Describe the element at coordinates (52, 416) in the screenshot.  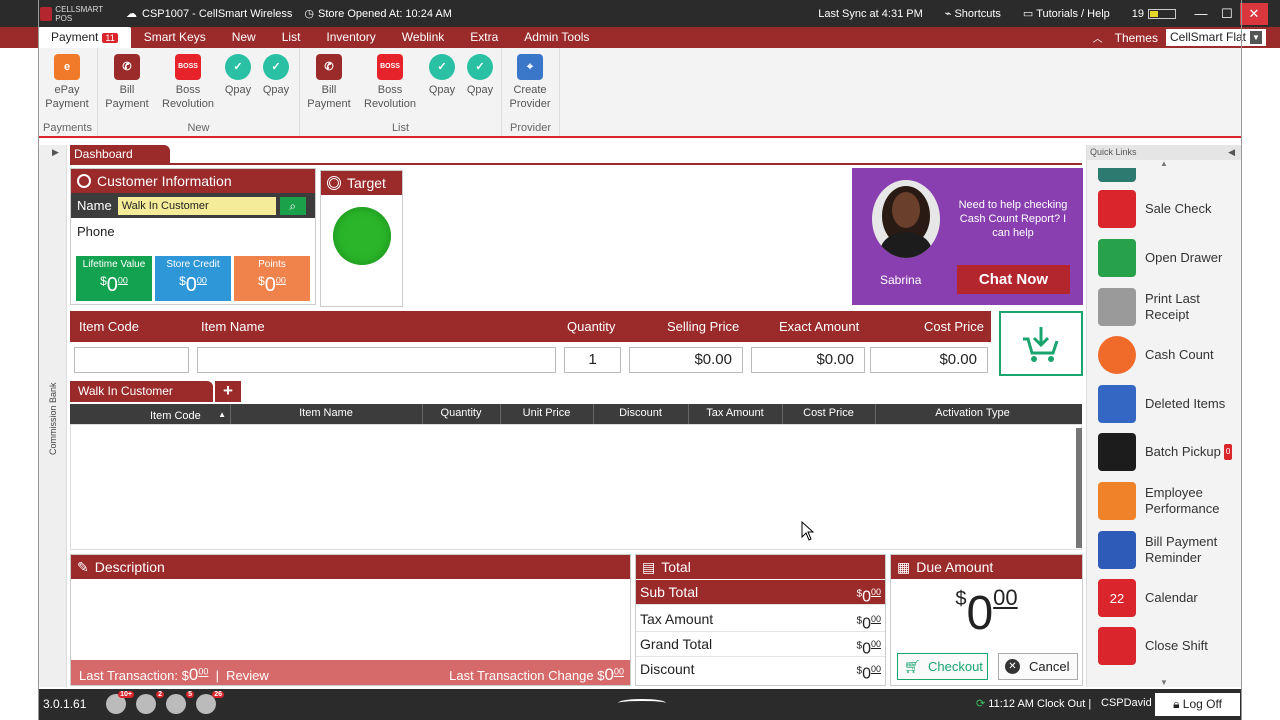
I see `commission-bank-panel: ▶ Commission Bank` at that location.